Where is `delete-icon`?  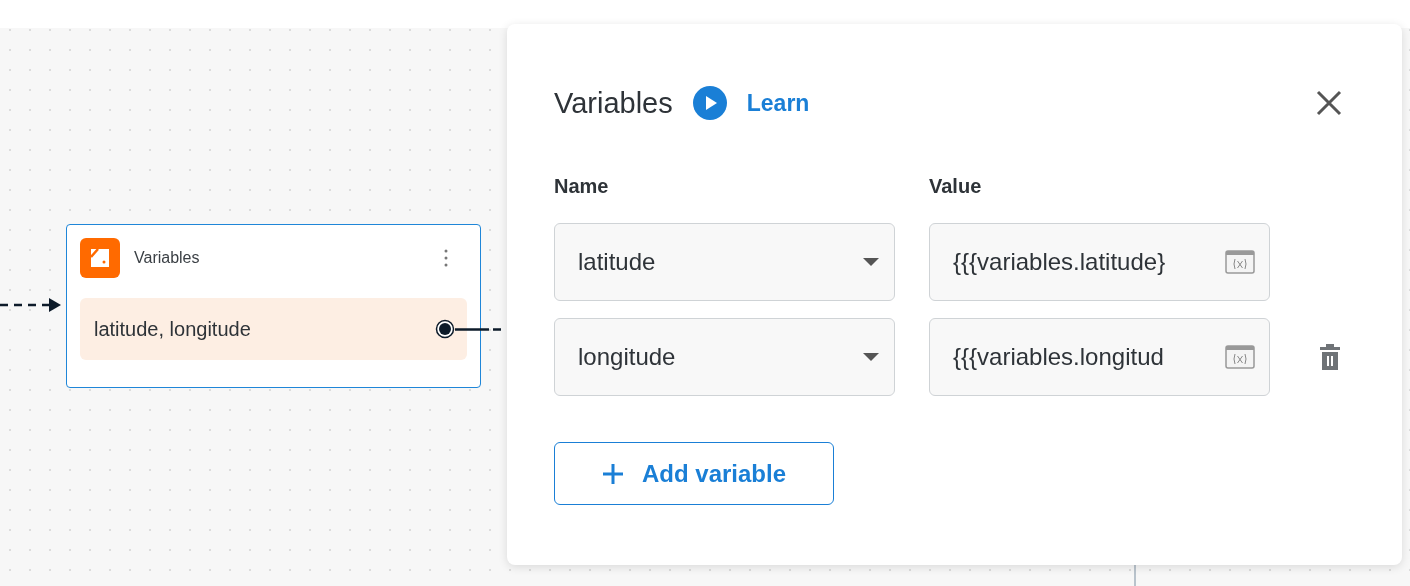
delete-icon is located at coordinates (1330, 357).